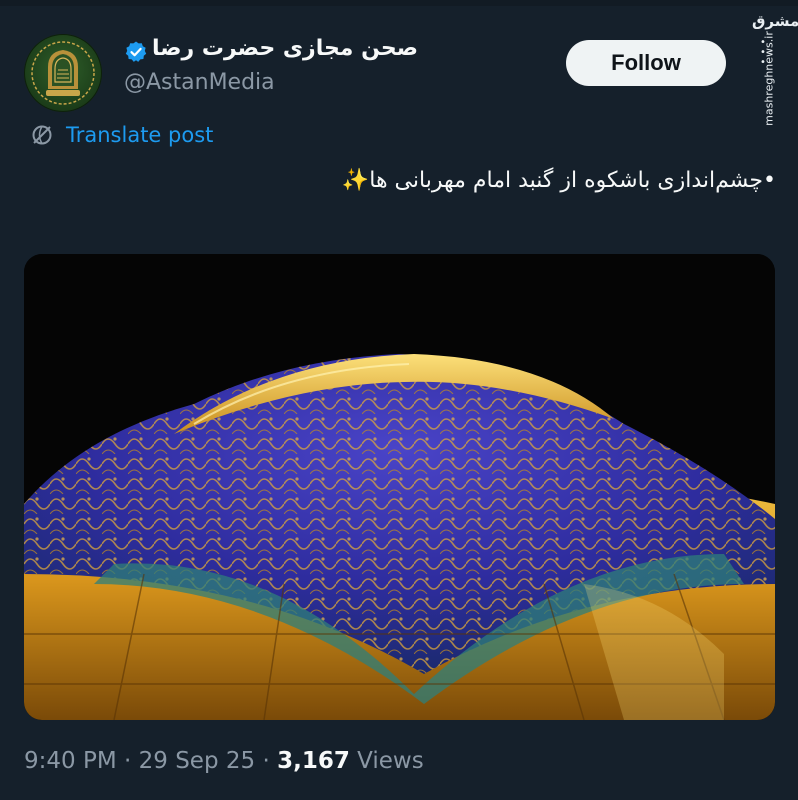 This screenshot has height=800, width=798. I want to click on translate-globe-icon, so click(42, 135).